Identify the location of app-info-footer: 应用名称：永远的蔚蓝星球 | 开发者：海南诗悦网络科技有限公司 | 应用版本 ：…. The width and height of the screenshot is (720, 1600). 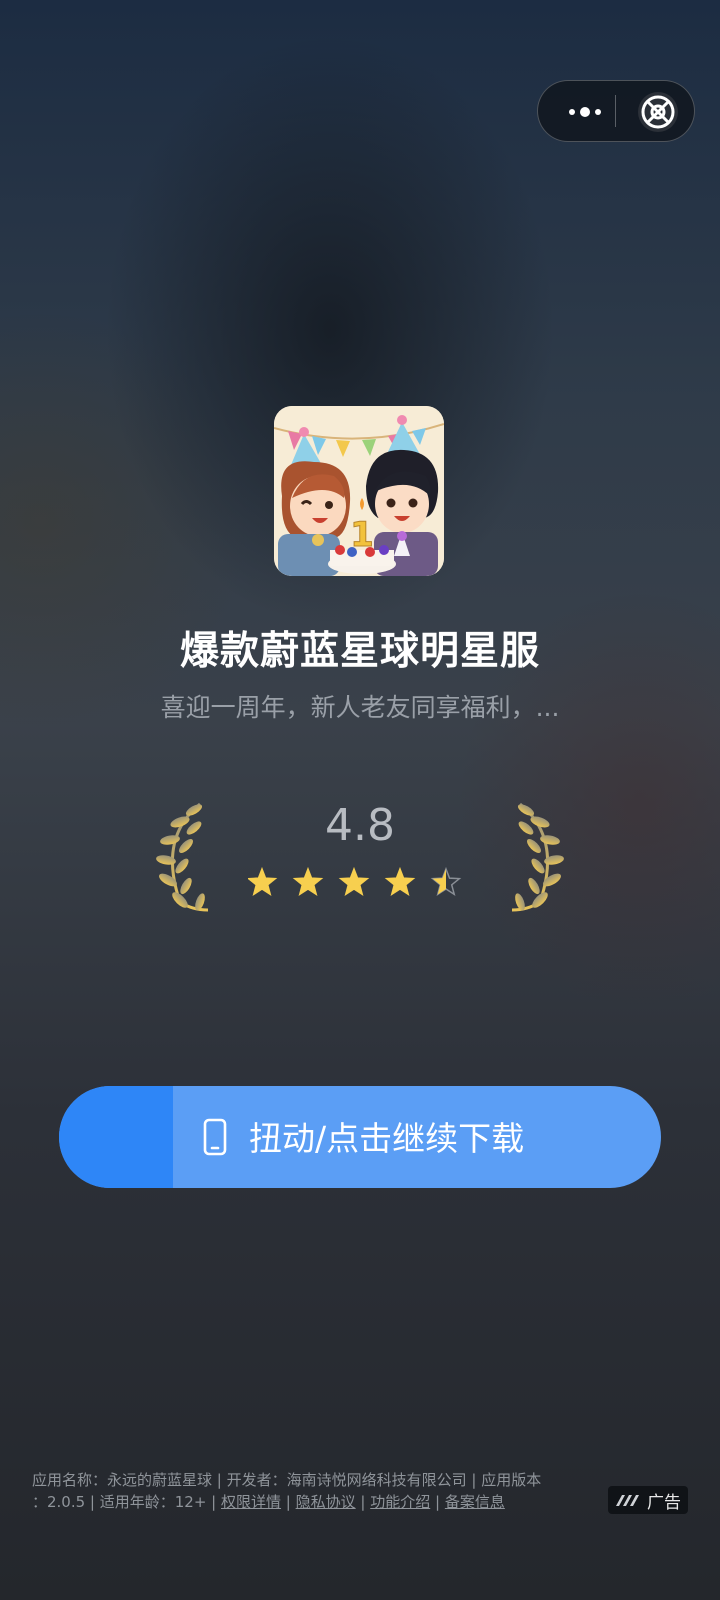
(312, 1491).